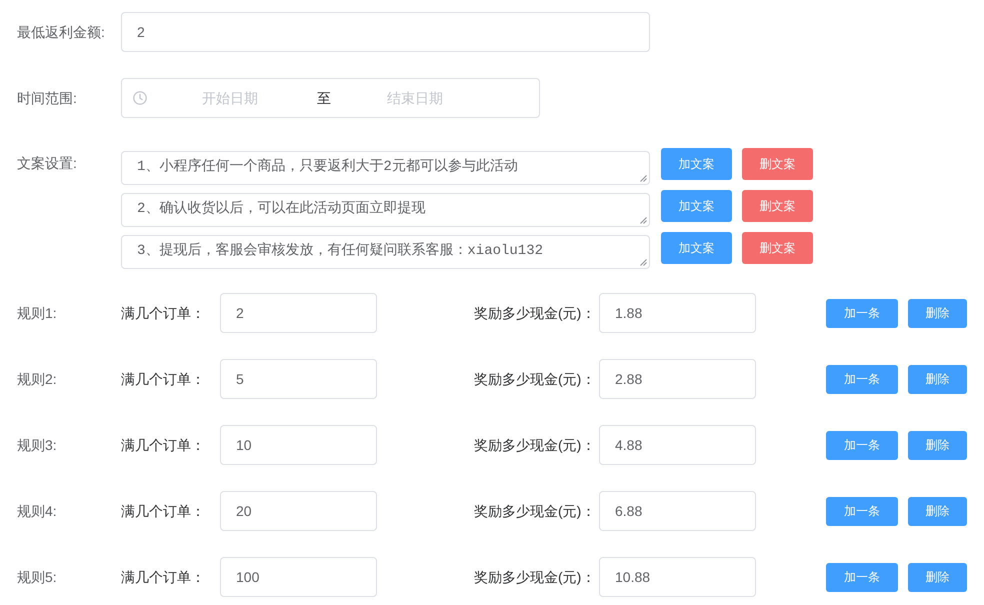  What do you see at coordinates (385, 252) in the screenshot?
I see `text-area: 3、提现后，客服会审核发放，有任何疑问联系客服：xiaolu132` at bounding box center [385, 252].